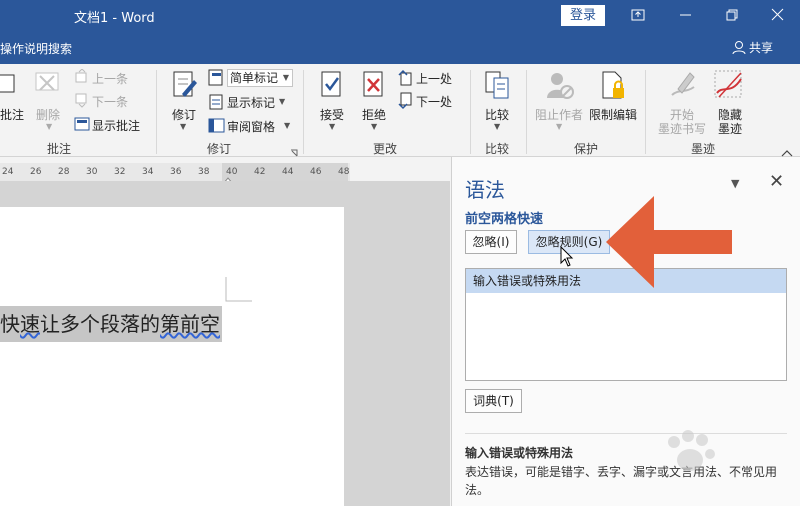 This screenshot has height=506, width=800. Describe the element at coordinates (691, 450) in the screenshot. I see `watermark-logo-icon` at that location.